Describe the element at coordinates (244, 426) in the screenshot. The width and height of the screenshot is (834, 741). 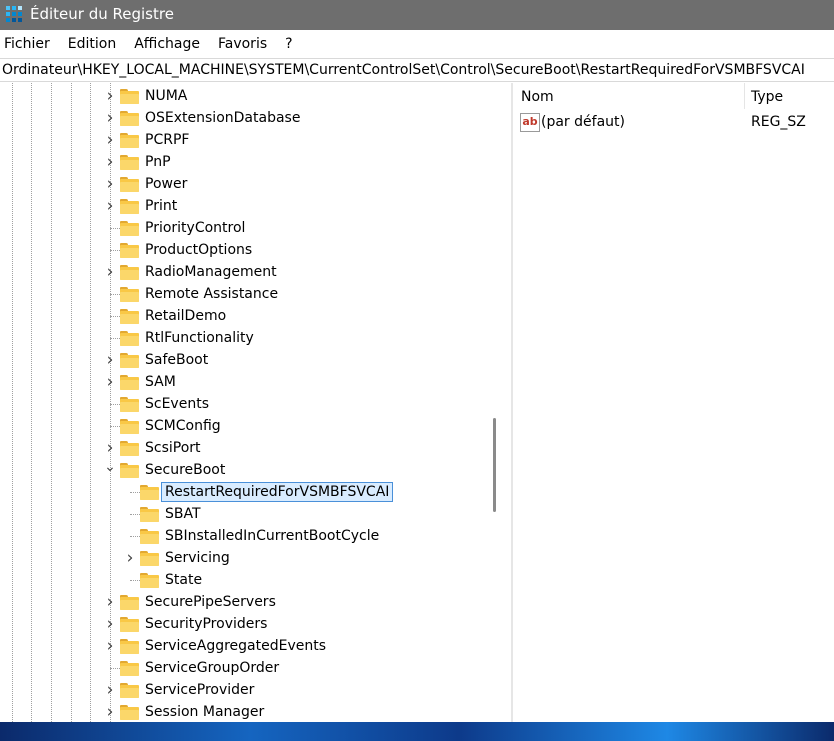
I see `tree-node-scmconfig: SCMConfig` at that location.